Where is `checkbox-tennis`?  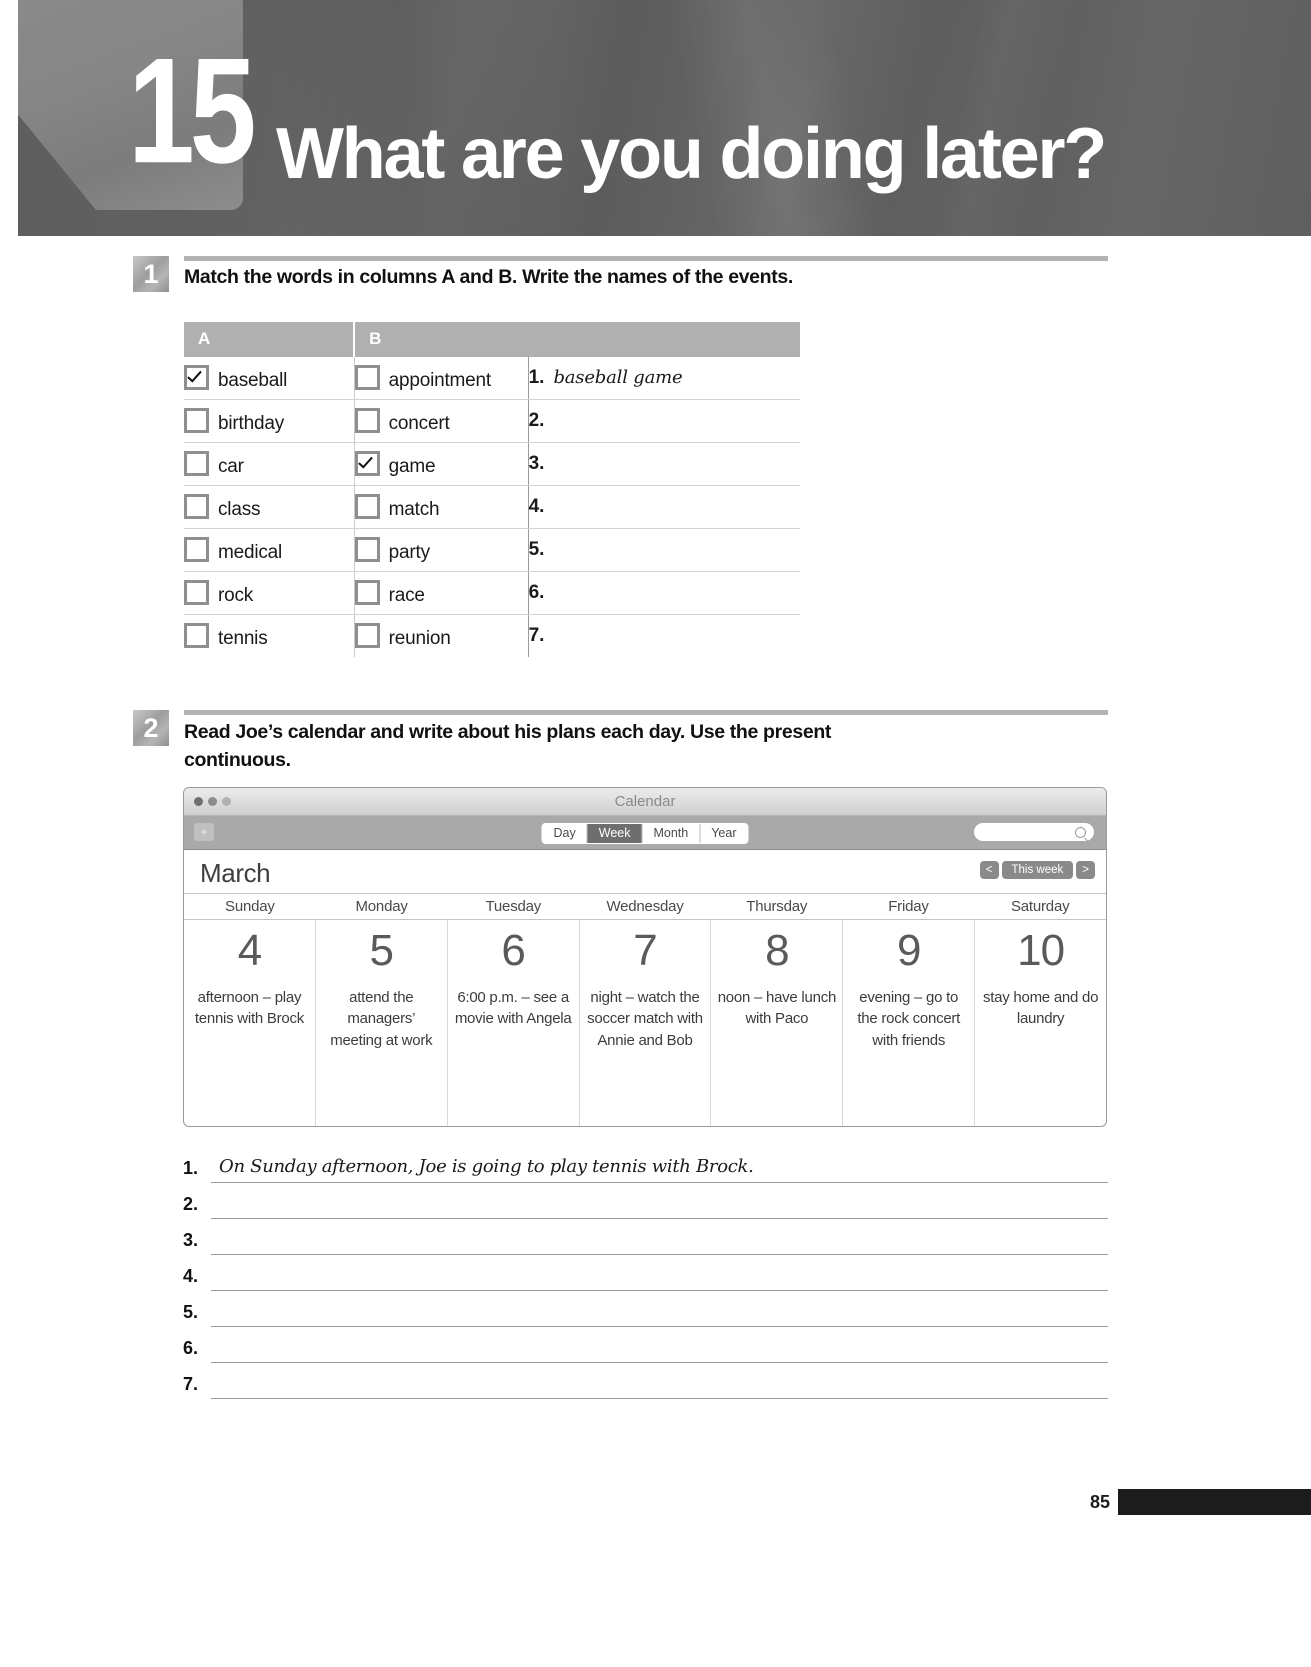 checkbox-tennis is located at coordinates (196, 635).